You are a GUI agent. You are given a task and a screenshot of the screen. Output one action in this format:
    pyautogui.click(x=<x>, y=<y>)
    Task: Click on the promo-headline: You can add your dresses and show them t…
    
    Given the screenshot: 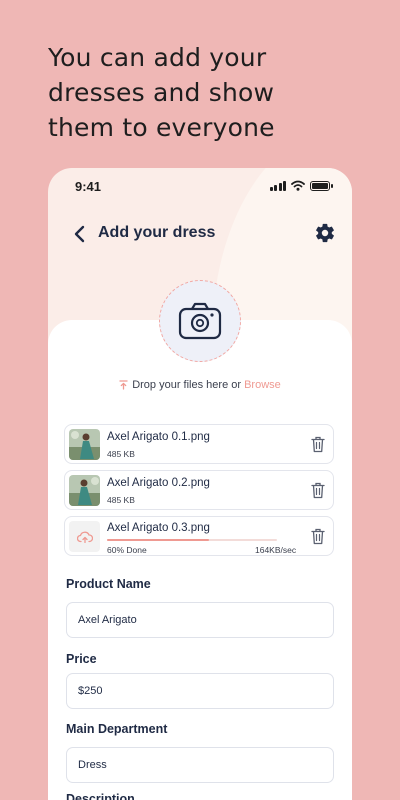 What is the action you would take?
    pyautogui.click(x=161, y=92)
    